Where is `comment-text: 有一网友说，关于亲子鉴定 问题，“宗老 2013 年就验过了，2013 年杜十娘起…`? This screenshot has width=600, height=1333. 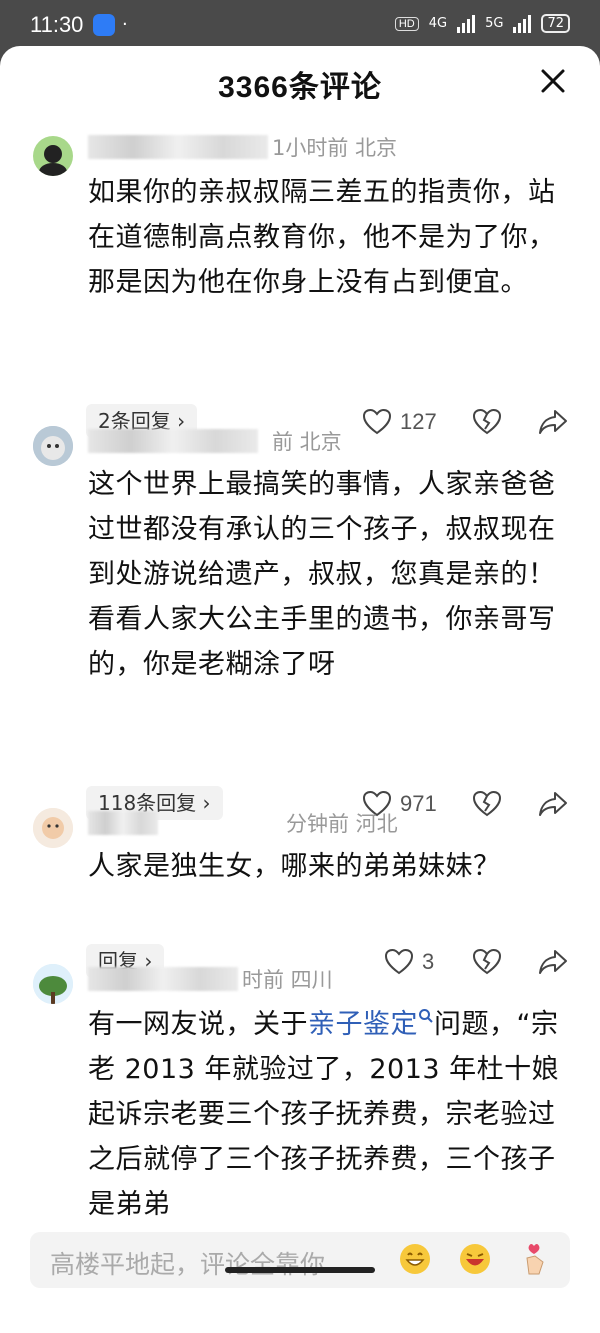 comment-text: 有一网友说，关于亲子鉴定 问题，“宗老 2013 年就验过了，2013 年杜十娘起… is located at coordinates (326, 1114).